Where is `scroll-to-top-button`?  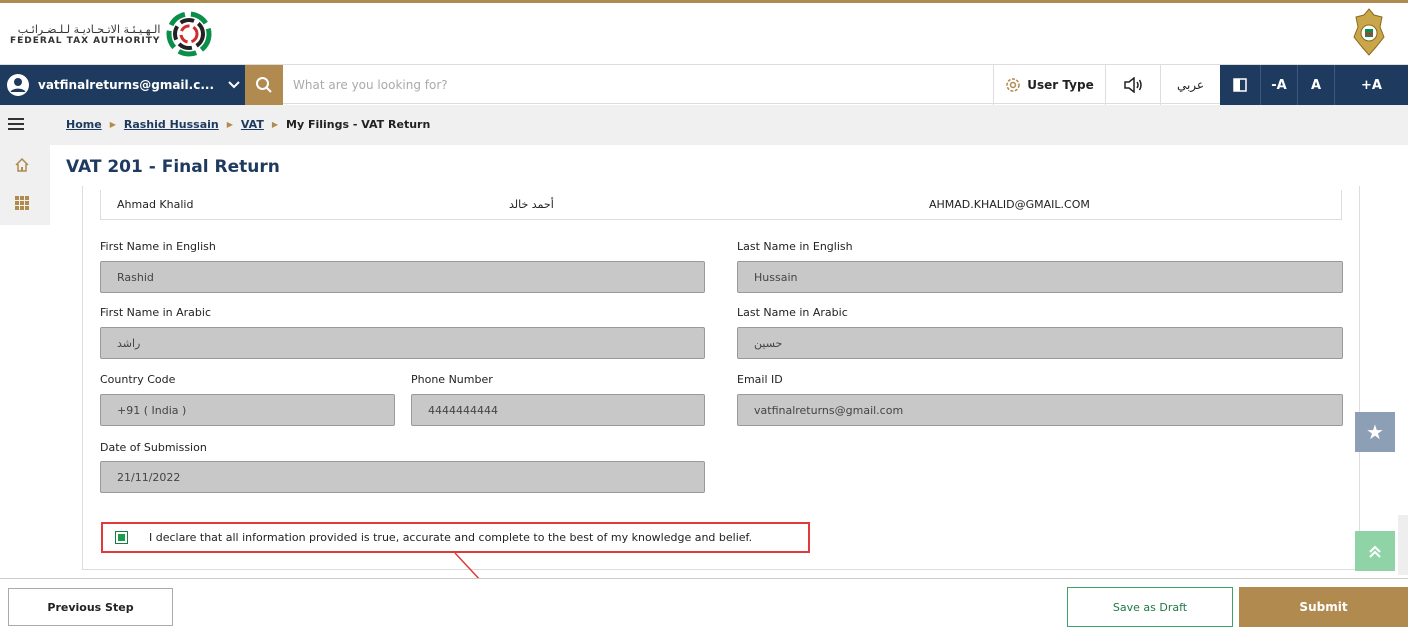 scroll-to-top-button is located at coordinates (1375, 551).